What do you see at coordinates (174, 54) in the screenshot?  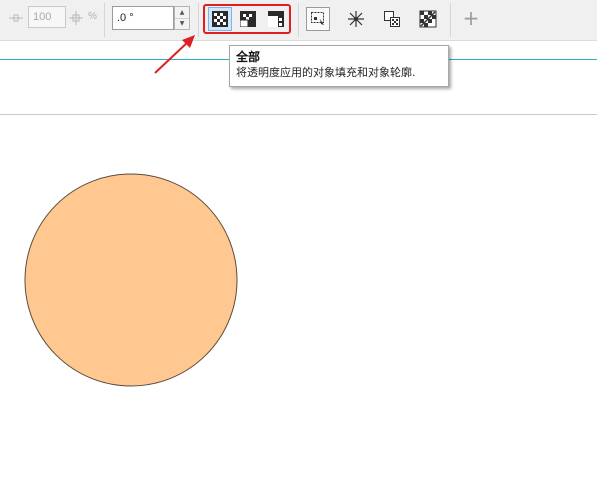 I see `annotation-arrow-icon` at bounding box center [174, 54].